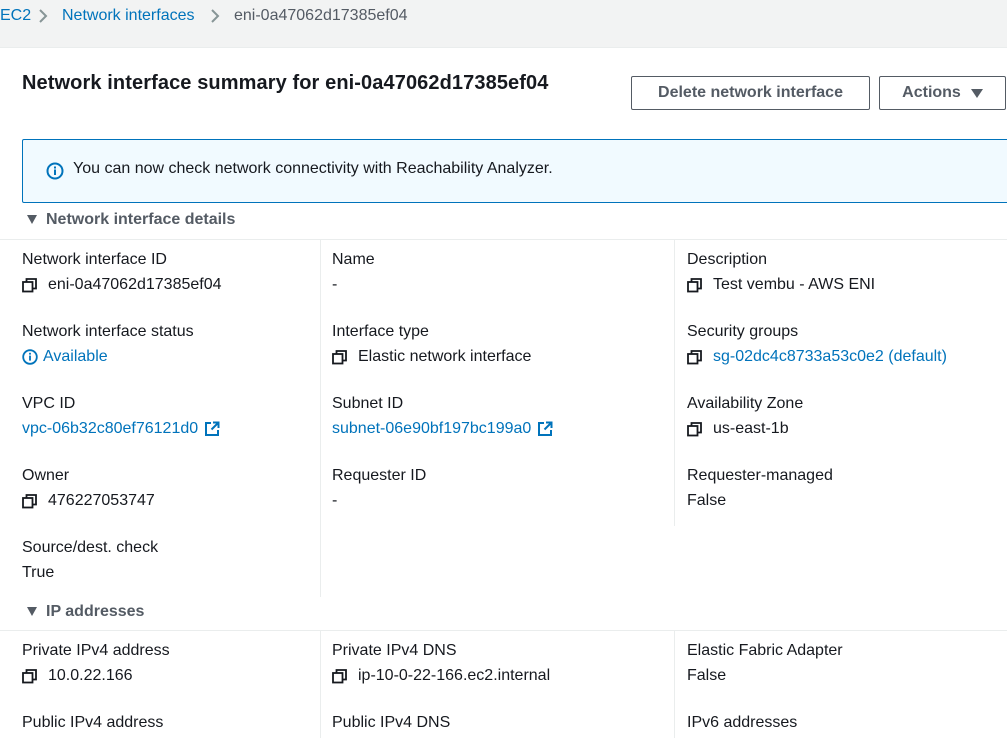  Describe the element at coordinates (394, 650) in the screenshot. I see `private-dns-label: Private IPv4 DNS` at that location.